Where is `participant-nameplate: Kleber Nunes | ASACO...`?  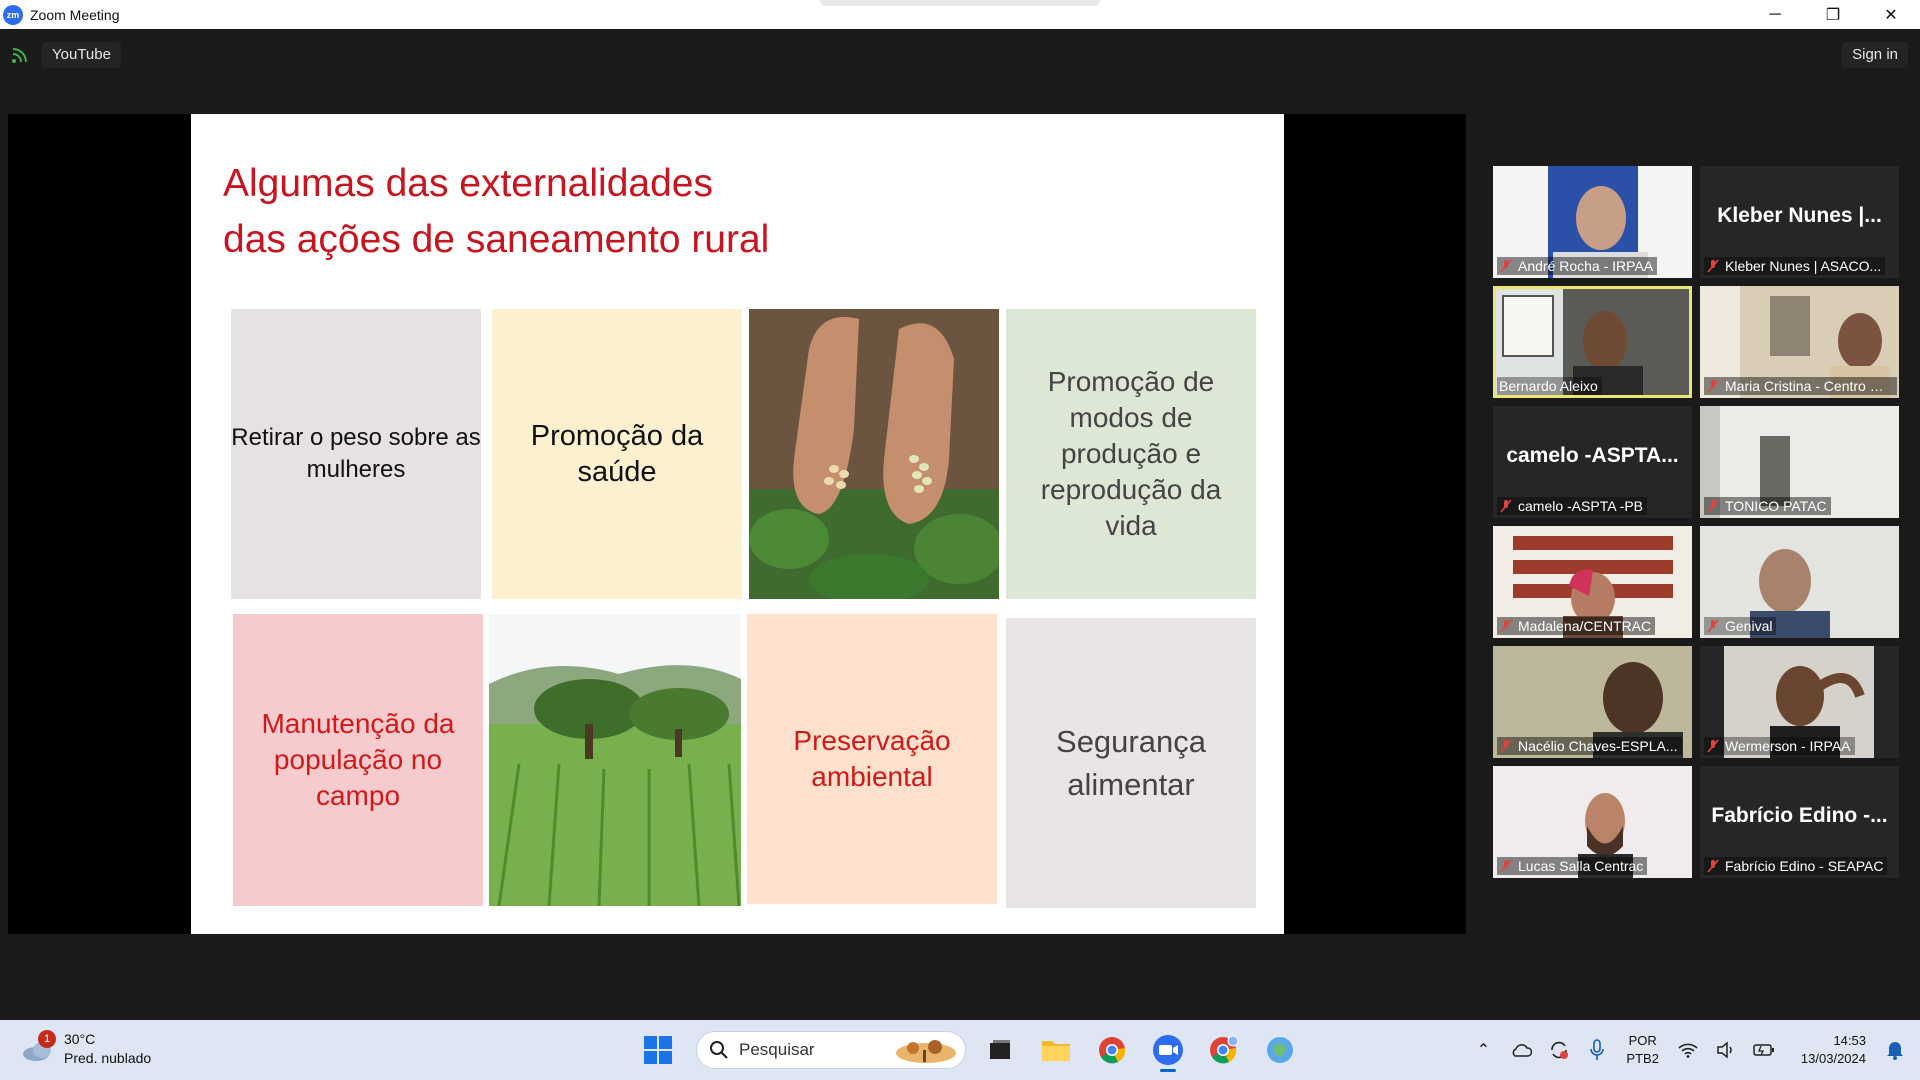
participant-nameplate: Kleber Nunes | ASACO... is located at coordinates (1795, 266).